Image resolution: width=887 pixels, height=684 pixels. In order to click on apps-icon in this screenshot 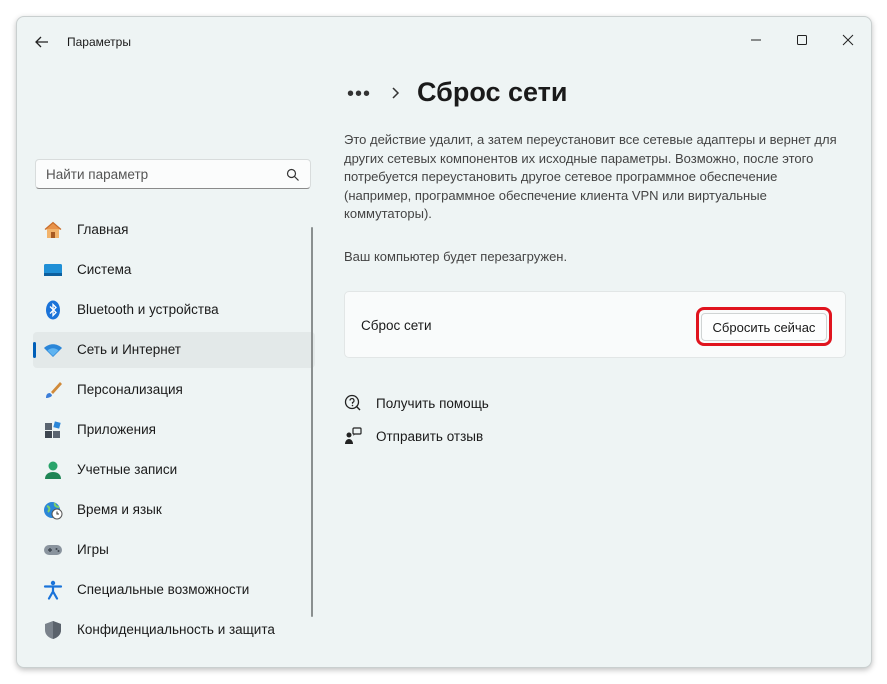, I will do `click(53, 430)`.